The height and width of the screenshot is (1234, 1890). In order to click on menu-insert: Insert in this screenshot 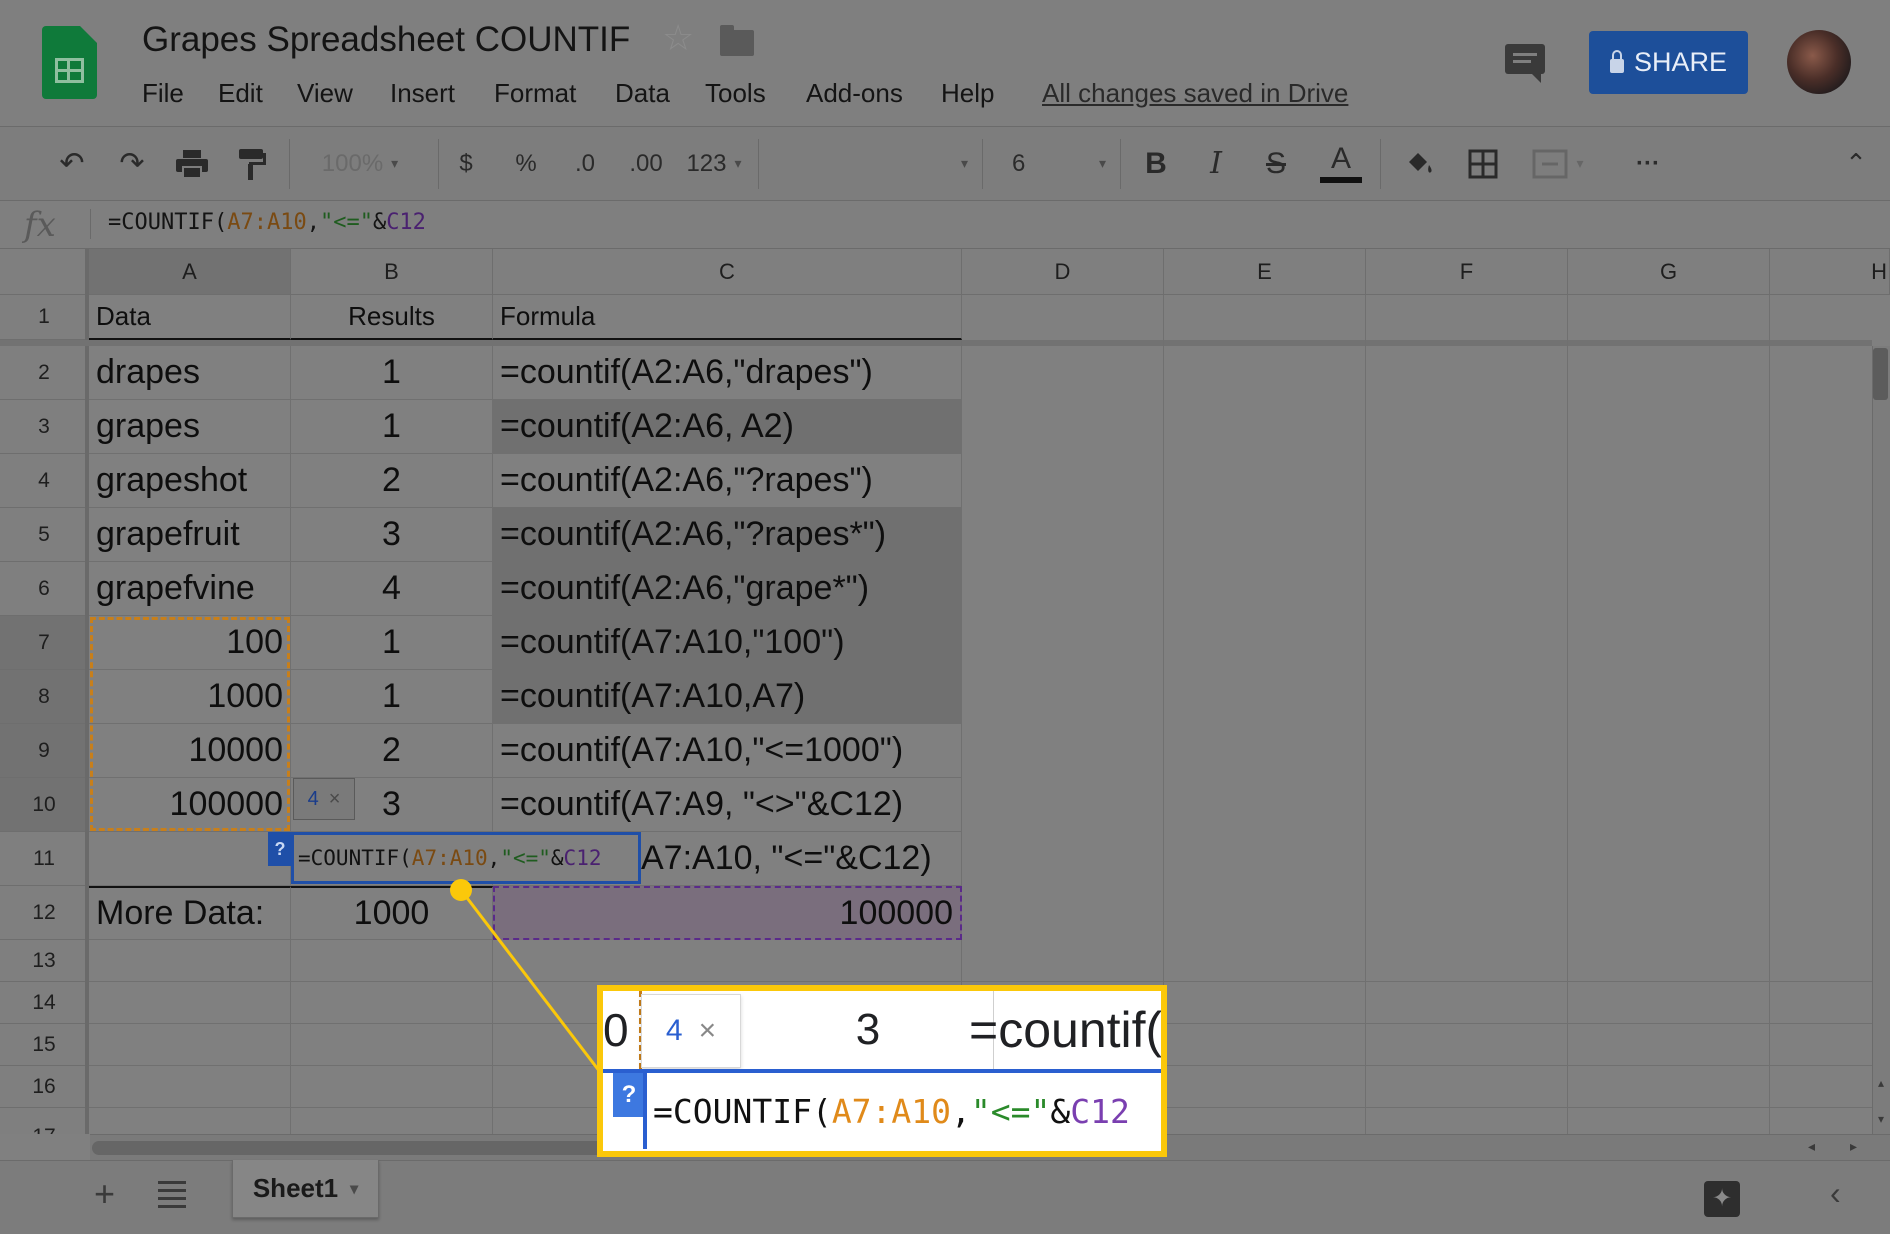, I will do `click(422, 93)`.